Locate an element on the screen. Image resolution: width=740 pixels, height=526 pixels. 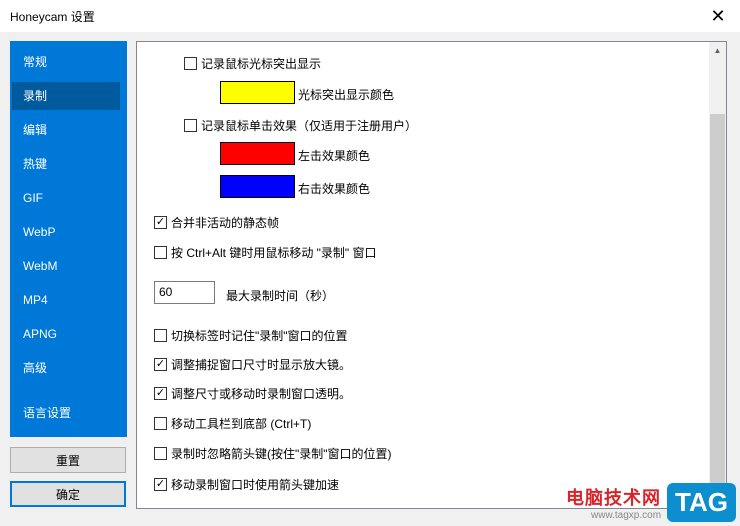
right-click-color-swatch is located at coordinates (257, 186).